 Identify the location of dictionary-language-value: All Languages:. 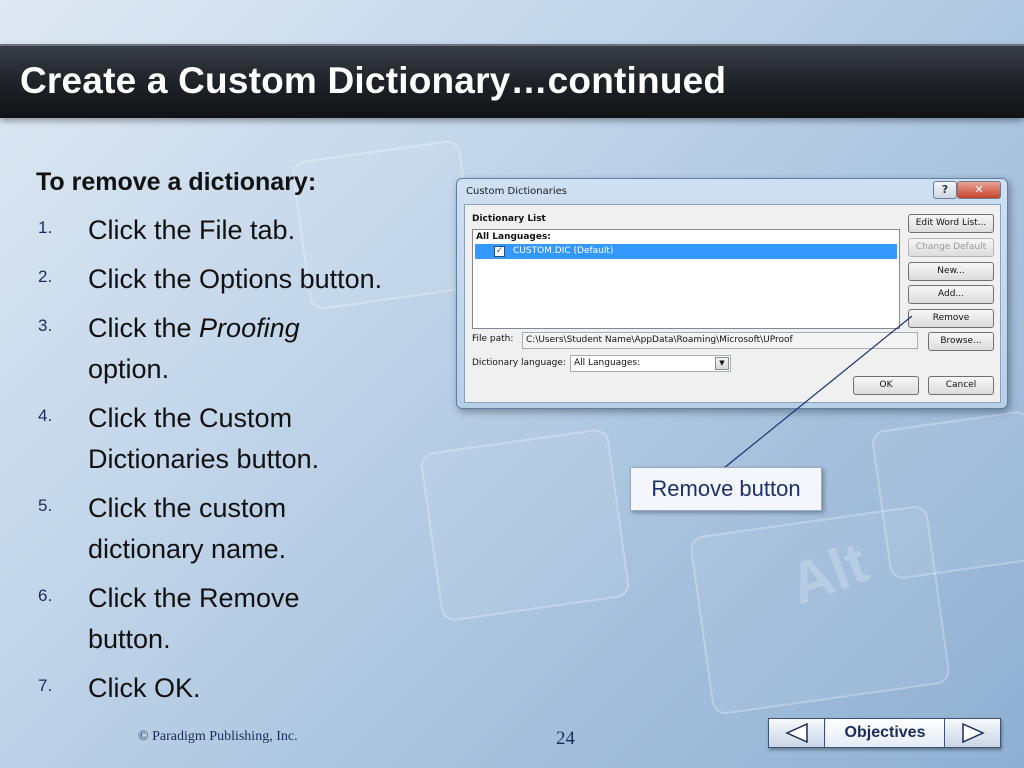
(607, 363).